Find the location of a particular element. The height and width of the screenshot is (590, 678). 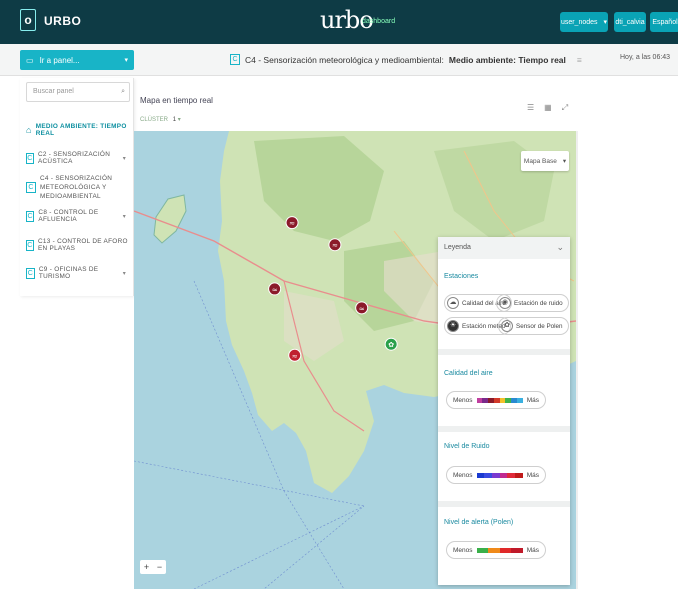

air-quality-icon: ☁ is located at coordinates (453, 303).